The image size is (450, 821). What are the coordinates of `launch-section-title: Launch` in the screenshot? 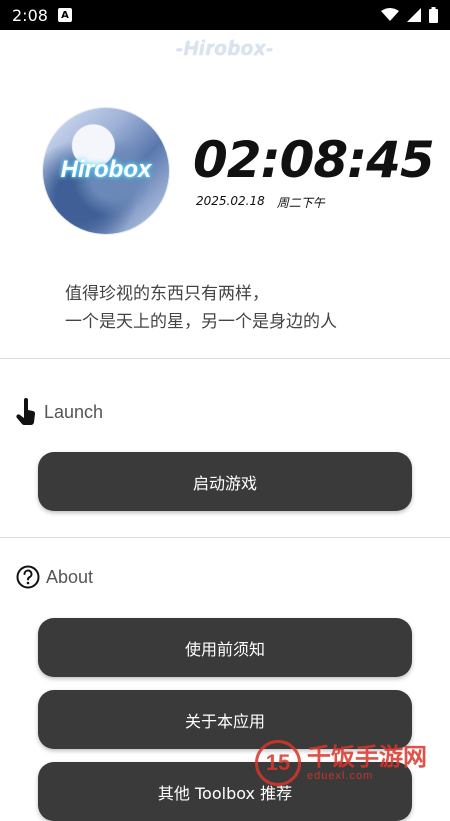 It's located at (59, 412).